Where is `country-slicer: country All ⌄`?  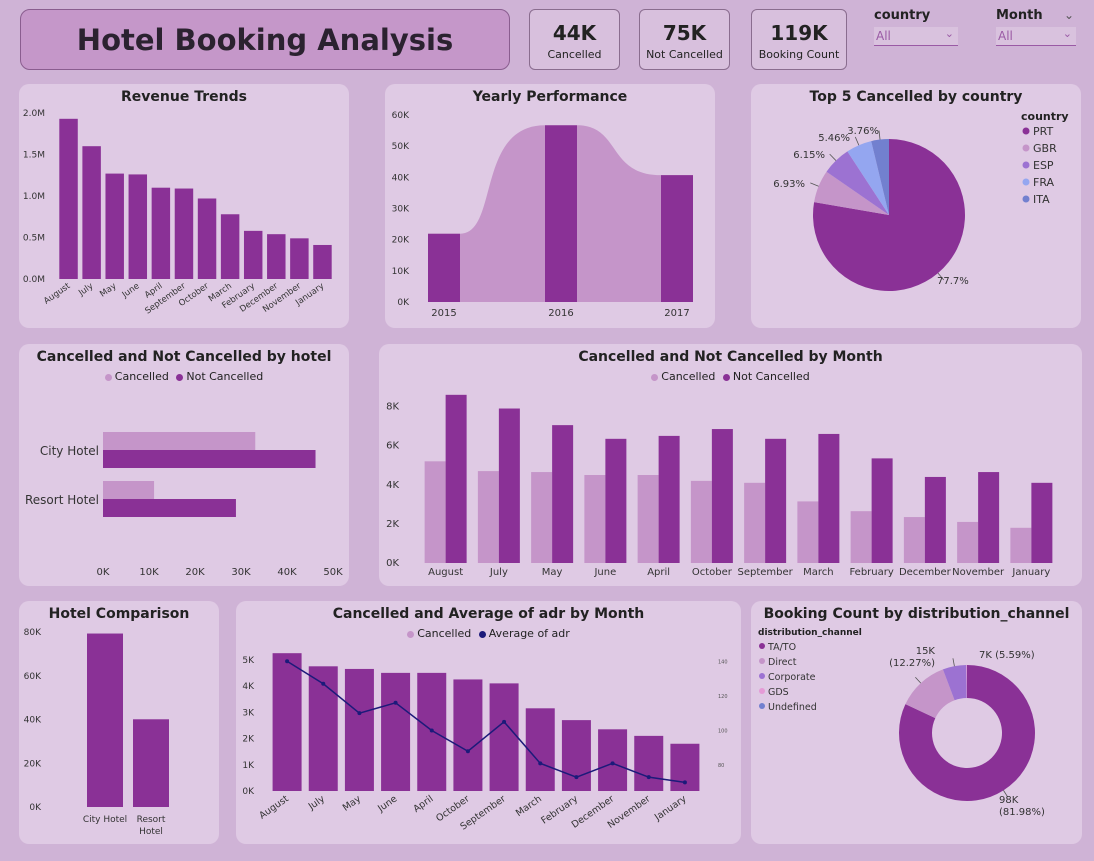
country-slicer: country All ⌄ is located at coordinates (916, 27).